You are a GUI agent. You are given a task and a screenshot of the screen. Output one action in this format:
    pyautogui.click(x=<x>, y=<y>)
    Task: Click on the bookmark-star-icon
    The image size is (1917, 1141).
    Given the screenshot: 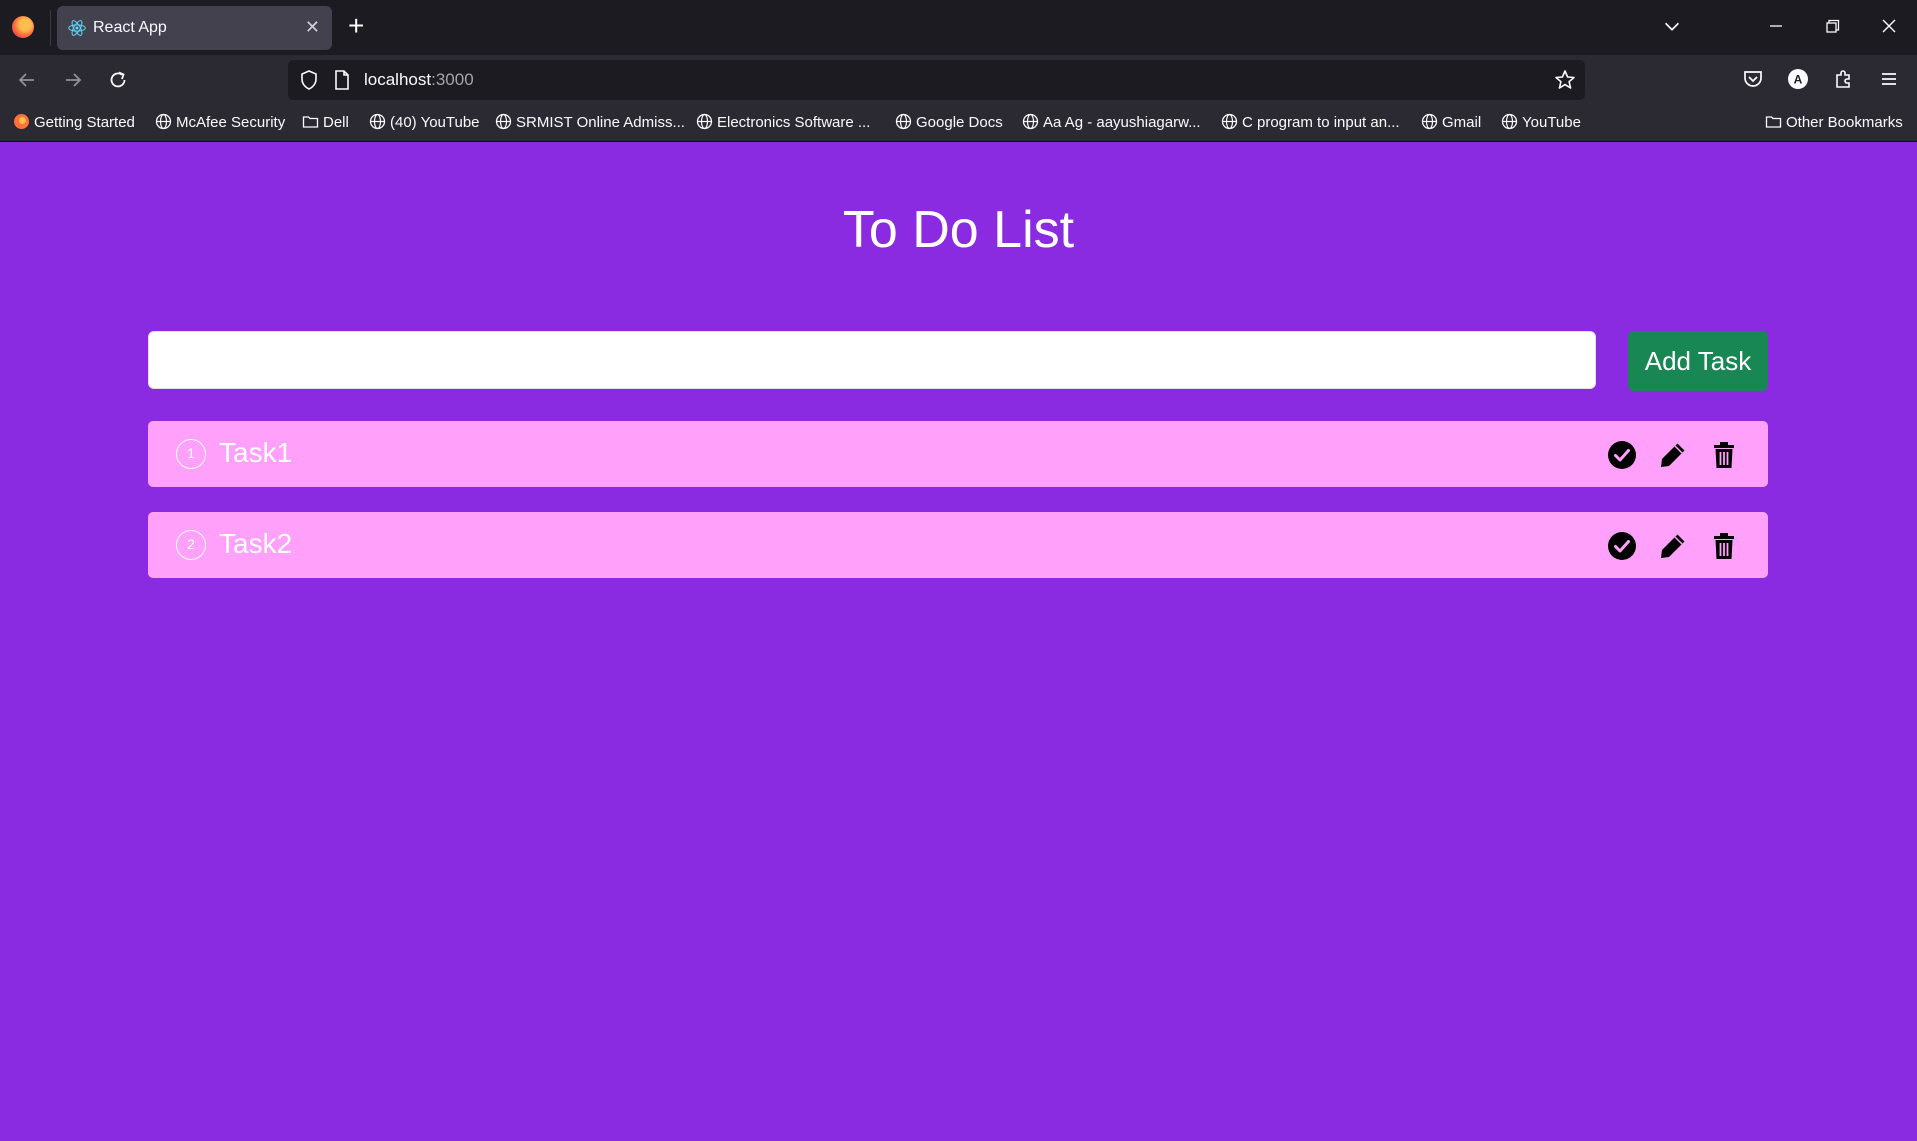 What is the action you would take?
    pyautogui.click(x=1565, y=80)
    